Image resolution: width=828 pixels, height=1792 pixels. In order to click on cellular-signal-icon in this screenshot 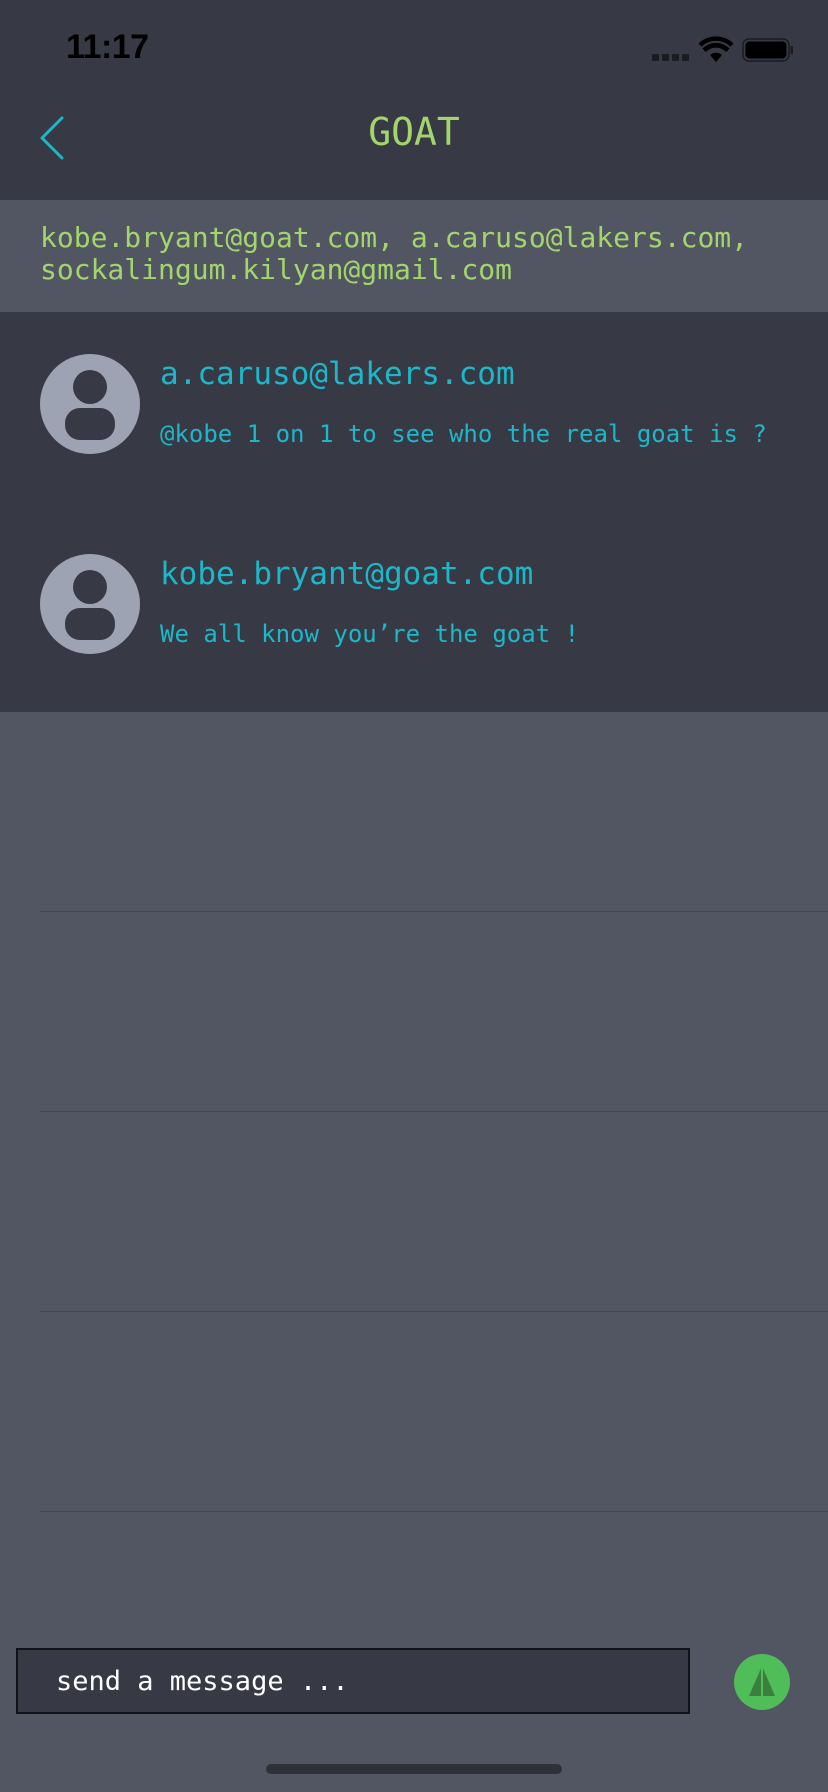, I will do `click(671, 58)`.